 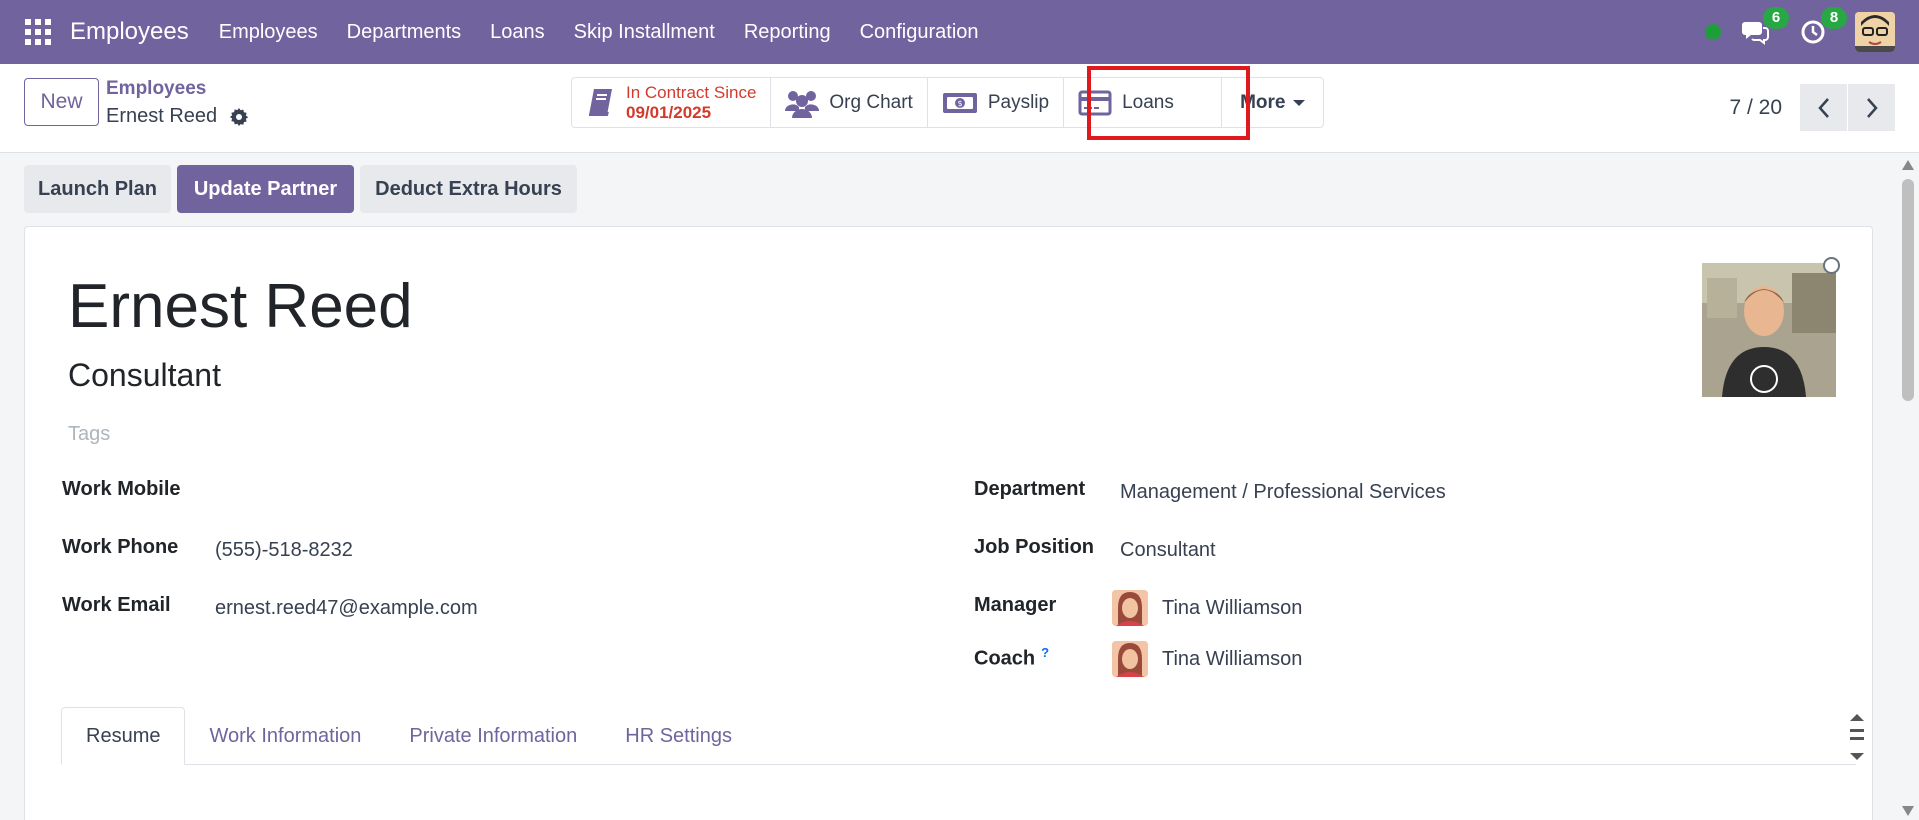 What do you see at coordinates (468, 189) in the screenshot?
I see `deduct-extra-hours-button: Deduct Extra Hours` at bounding box center [468, 189].